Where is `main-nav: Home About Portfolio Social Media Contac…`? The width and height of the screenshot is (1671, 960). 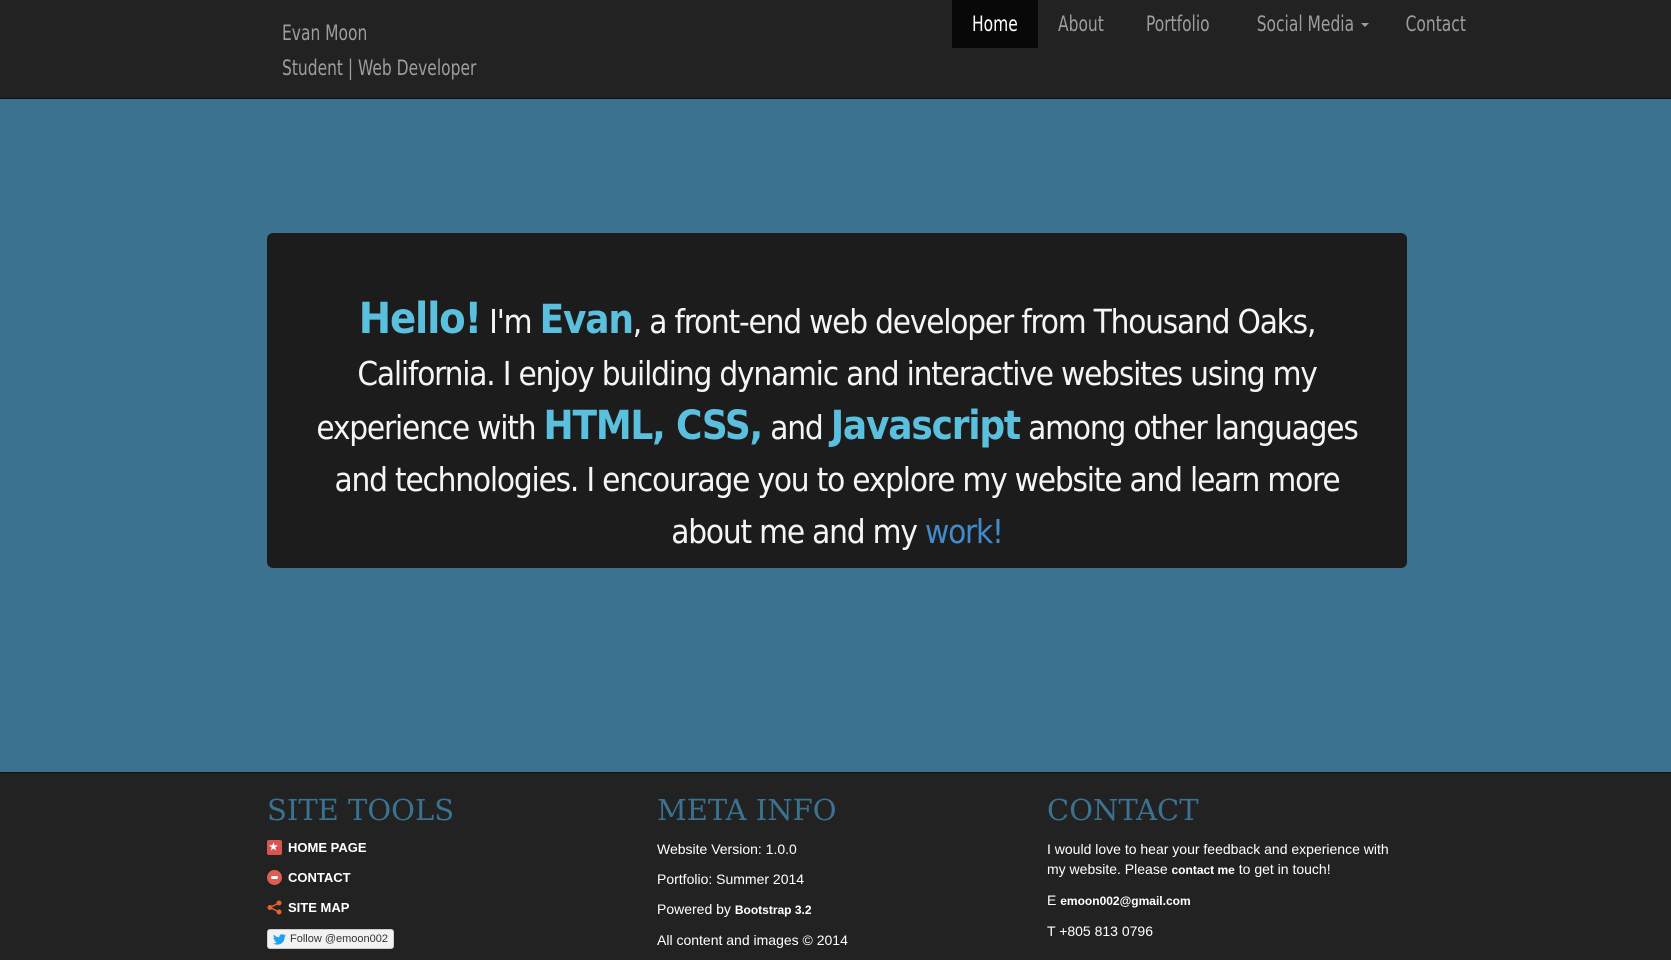 main-nav: Home About Portfolio Social Media Contac… is located at coordinates (1220, 24).